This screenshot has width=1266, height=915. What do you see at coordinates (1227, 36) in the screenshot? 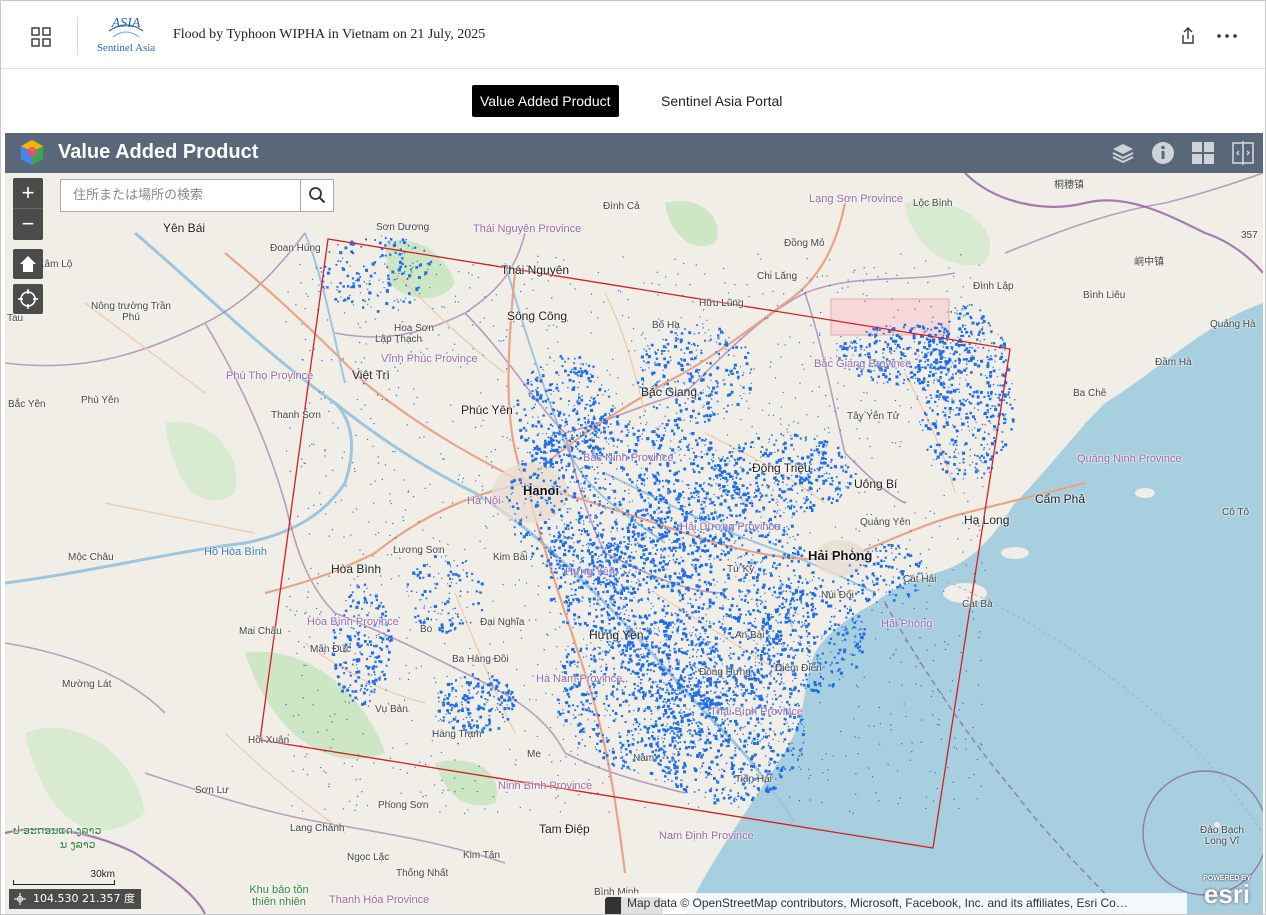
I see `more-options-button` at bounding box center [1227, 36].